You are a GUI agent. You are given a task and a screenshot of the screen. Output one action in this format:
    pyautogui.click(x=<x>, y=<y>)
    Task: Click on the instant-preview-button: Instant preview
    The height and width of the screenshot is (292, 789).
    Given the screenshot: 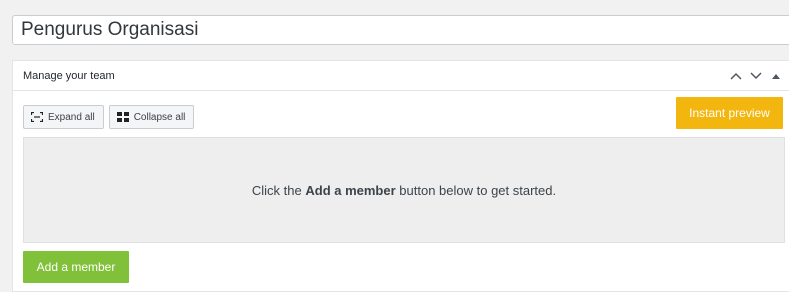 What is the action you would take?
    pyautogui.click(x=729, y=113)
    